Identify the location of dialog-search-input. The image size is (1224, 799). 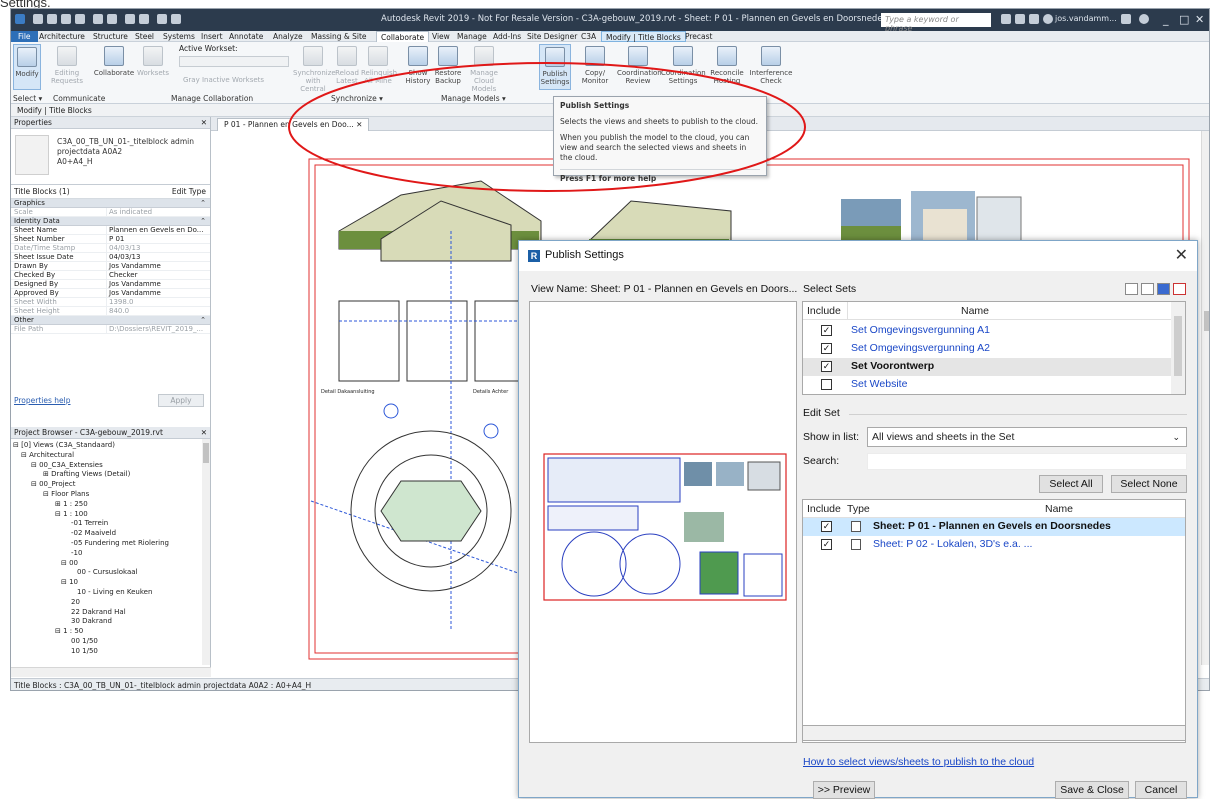
(1027, 461).